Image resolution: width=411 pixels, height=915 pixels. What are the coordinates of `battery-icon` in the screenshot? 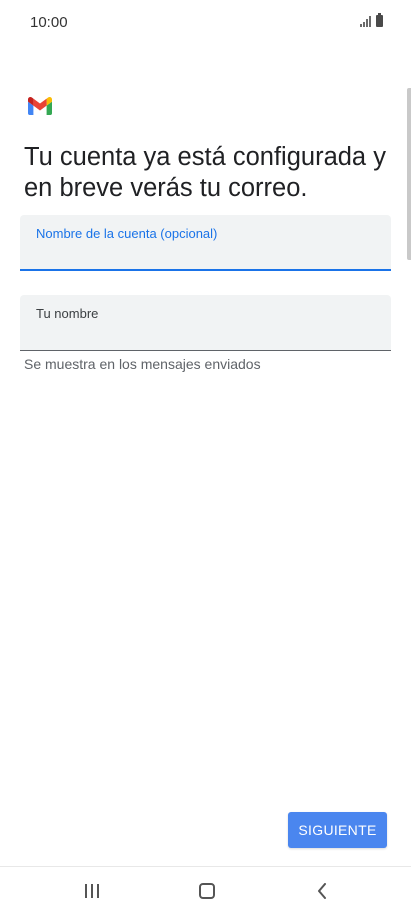 It's located at (379, 20).